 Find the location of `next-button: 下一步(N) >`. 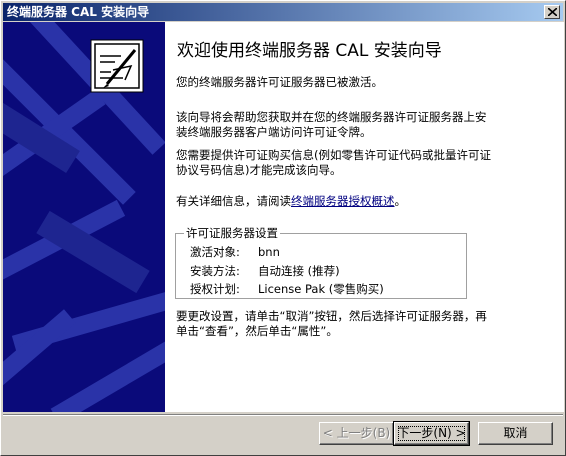

next-button: 下一步(N) > is located at coordinates (431, 433).